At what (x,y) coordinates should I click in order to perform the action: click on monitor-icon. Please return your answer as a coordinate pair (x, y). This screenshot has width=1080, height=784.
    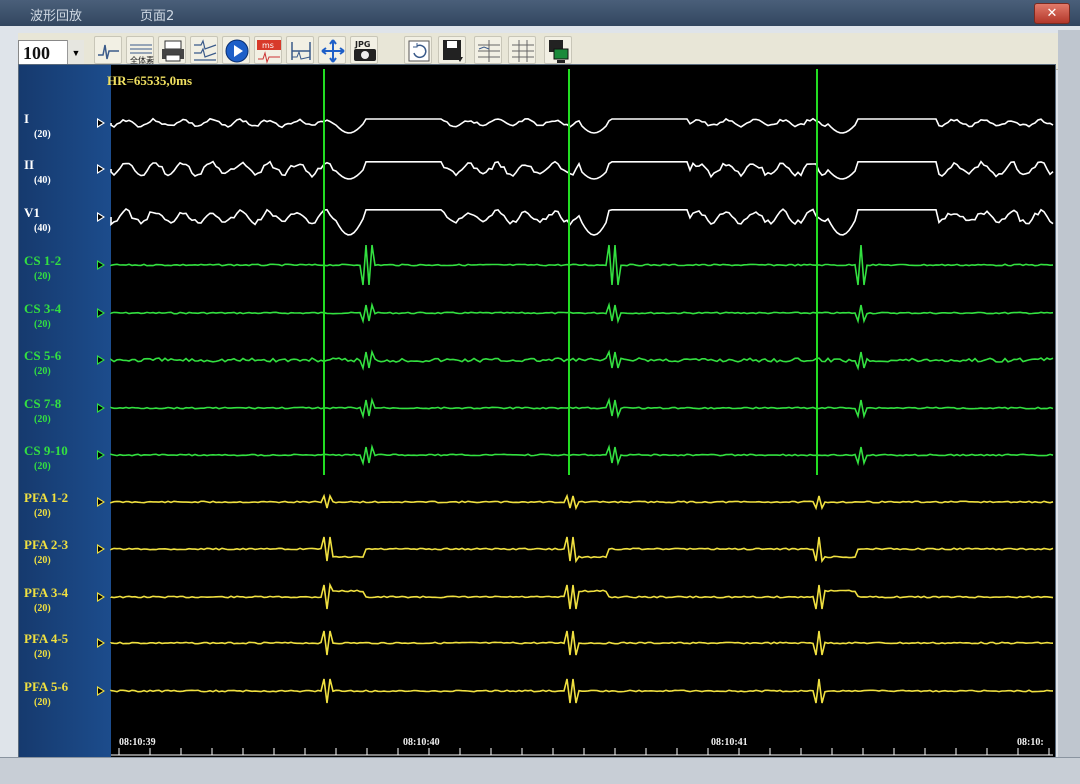
    Looking at the image, I should click on (559, 51).